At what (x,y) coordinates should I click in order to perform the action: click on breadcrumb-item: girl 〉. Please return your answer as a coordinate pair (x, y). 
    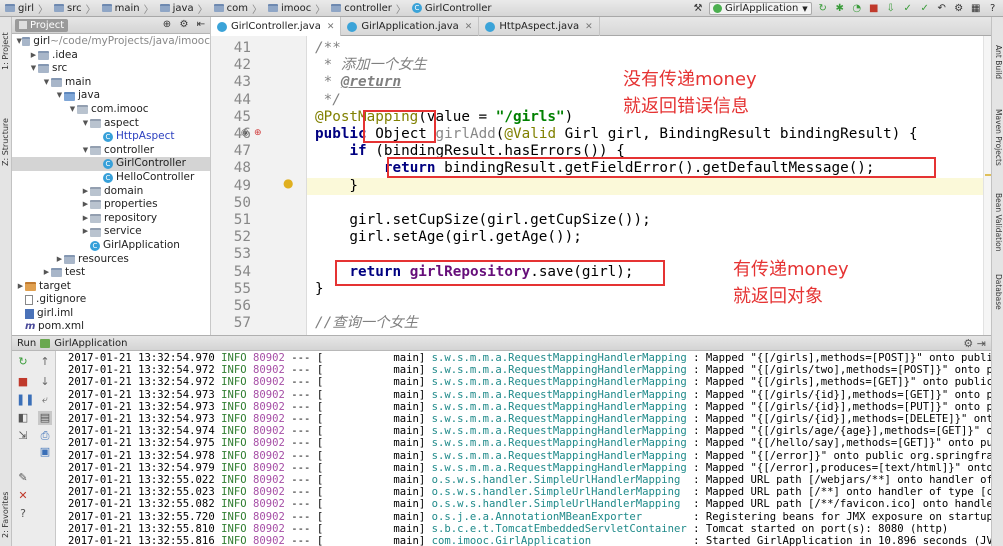
    Looking at the image, I should click on (26, 8).